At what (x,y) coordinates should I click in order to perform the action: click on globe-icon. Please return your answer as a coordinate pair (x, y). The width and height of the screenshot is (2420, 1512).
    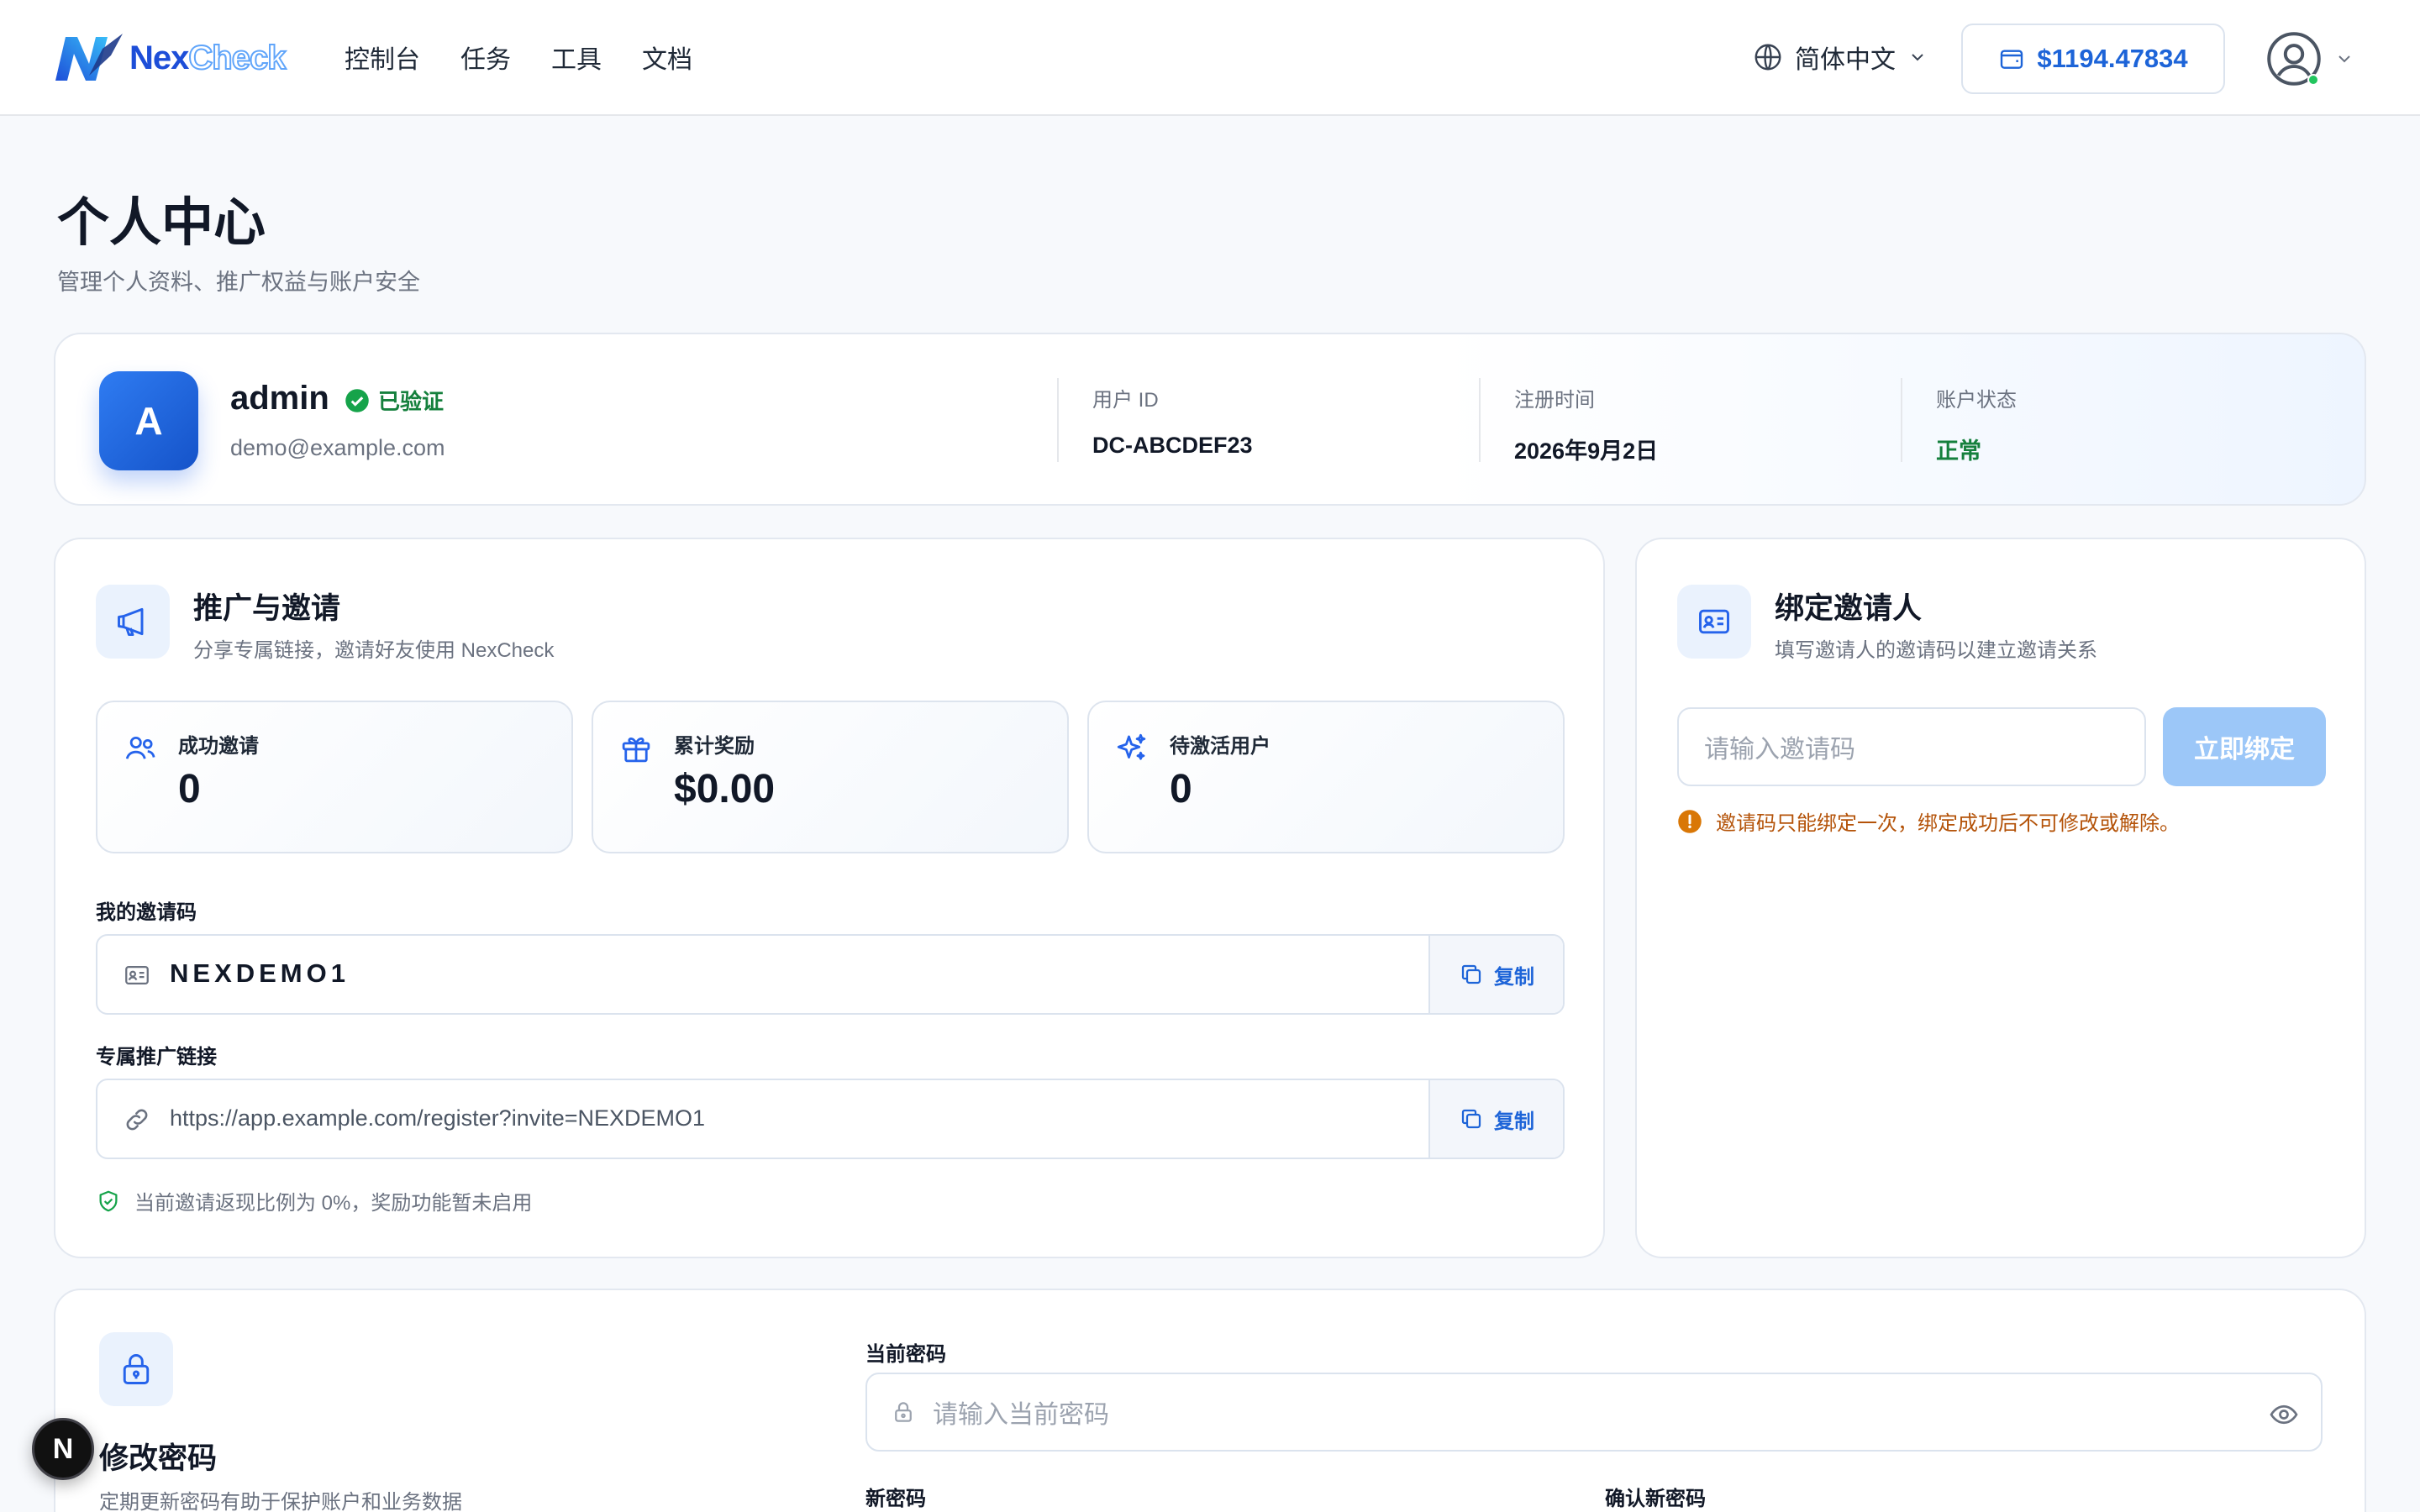
    Looking at the image, I should click on (1767, 57).